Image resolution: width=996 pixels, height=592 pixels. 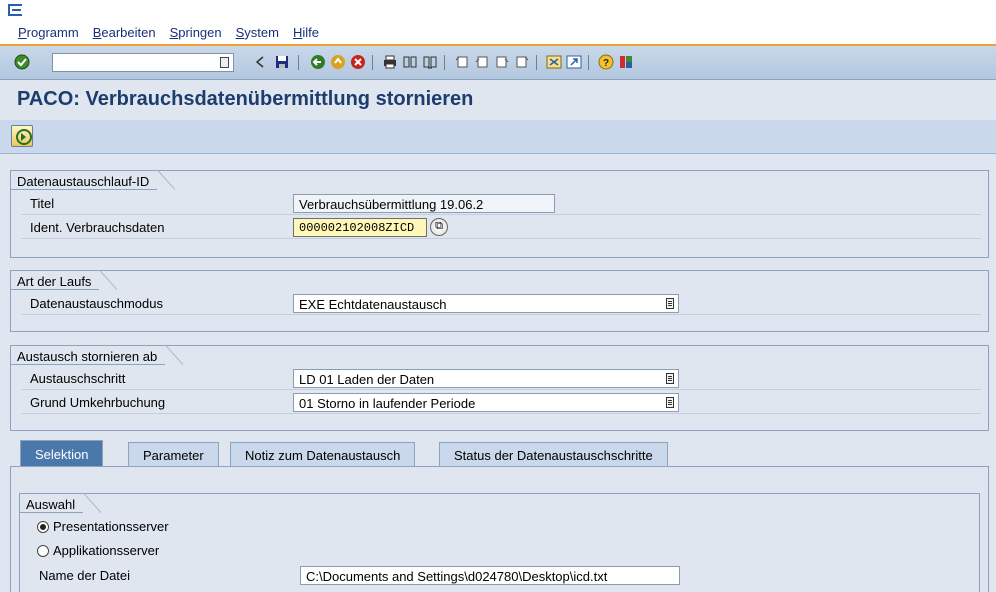 What do you see at coordinates (498, 137) in the screenshot?
I see `application-toolbar` at bounding box center [498, 137].